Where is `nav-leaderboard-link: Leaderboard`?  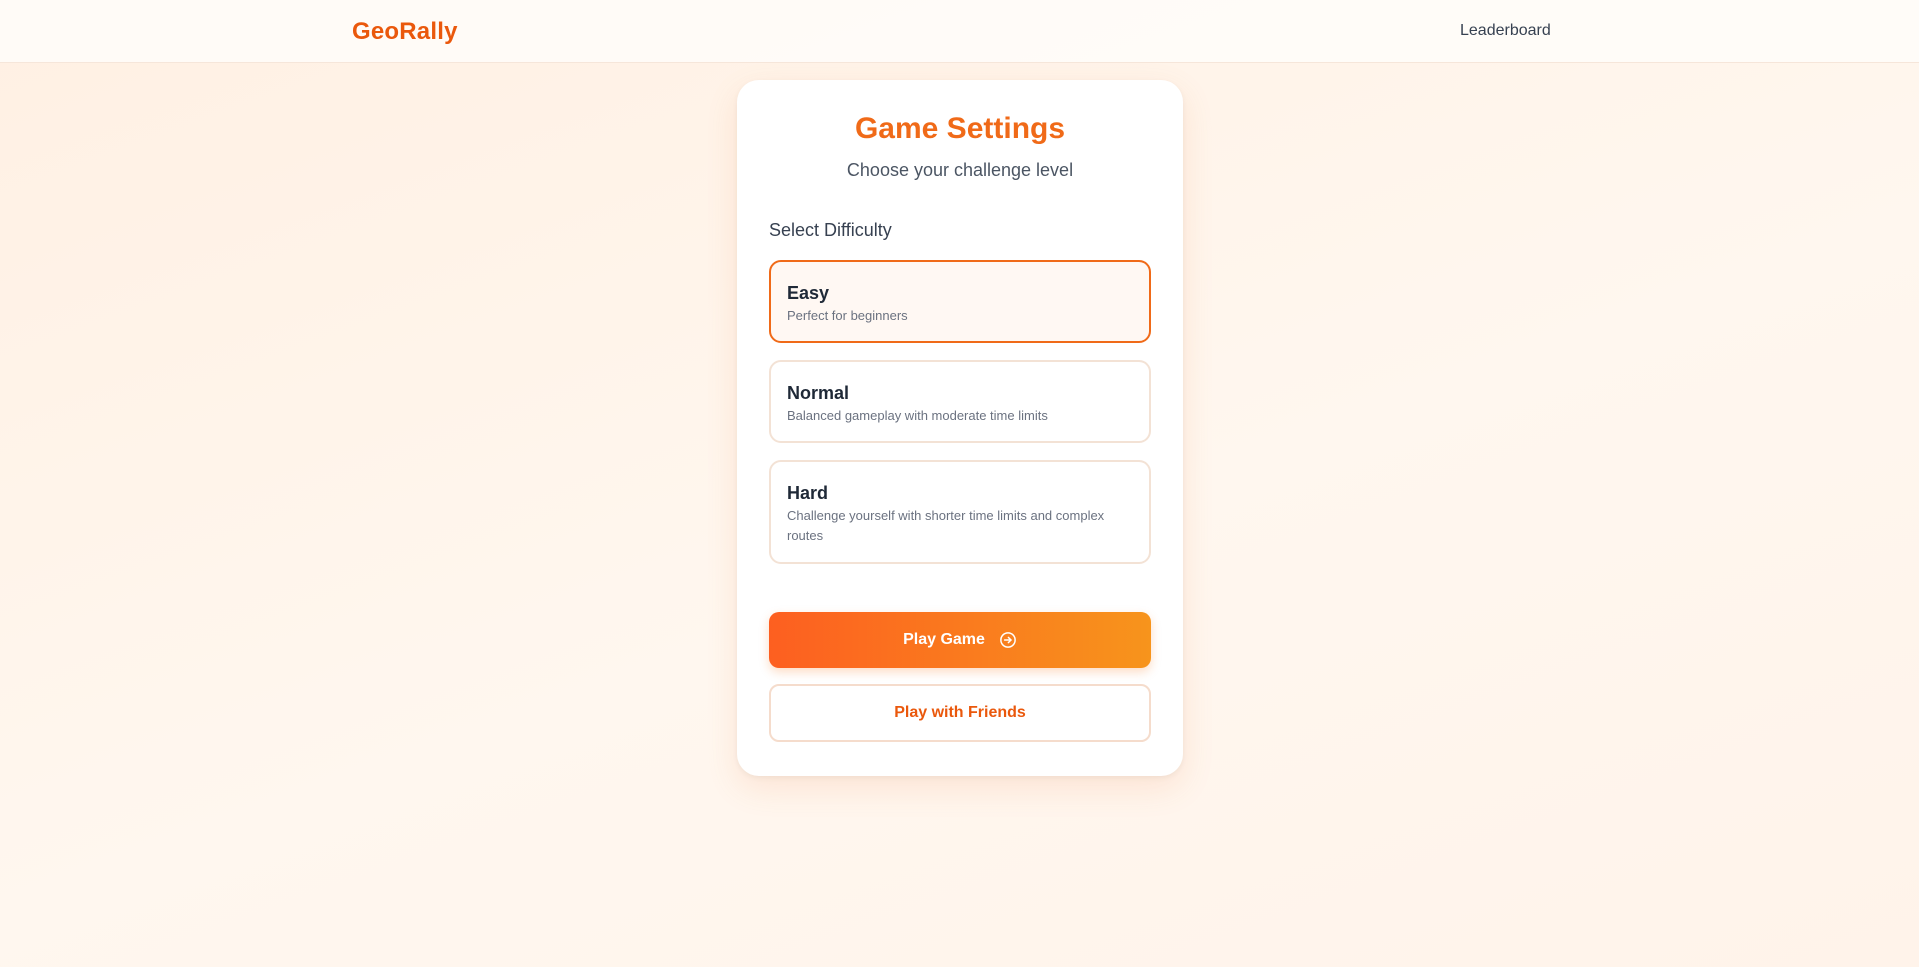
nav-leaderboard-link: Leaderboard is located at coordinates (1505, 31).